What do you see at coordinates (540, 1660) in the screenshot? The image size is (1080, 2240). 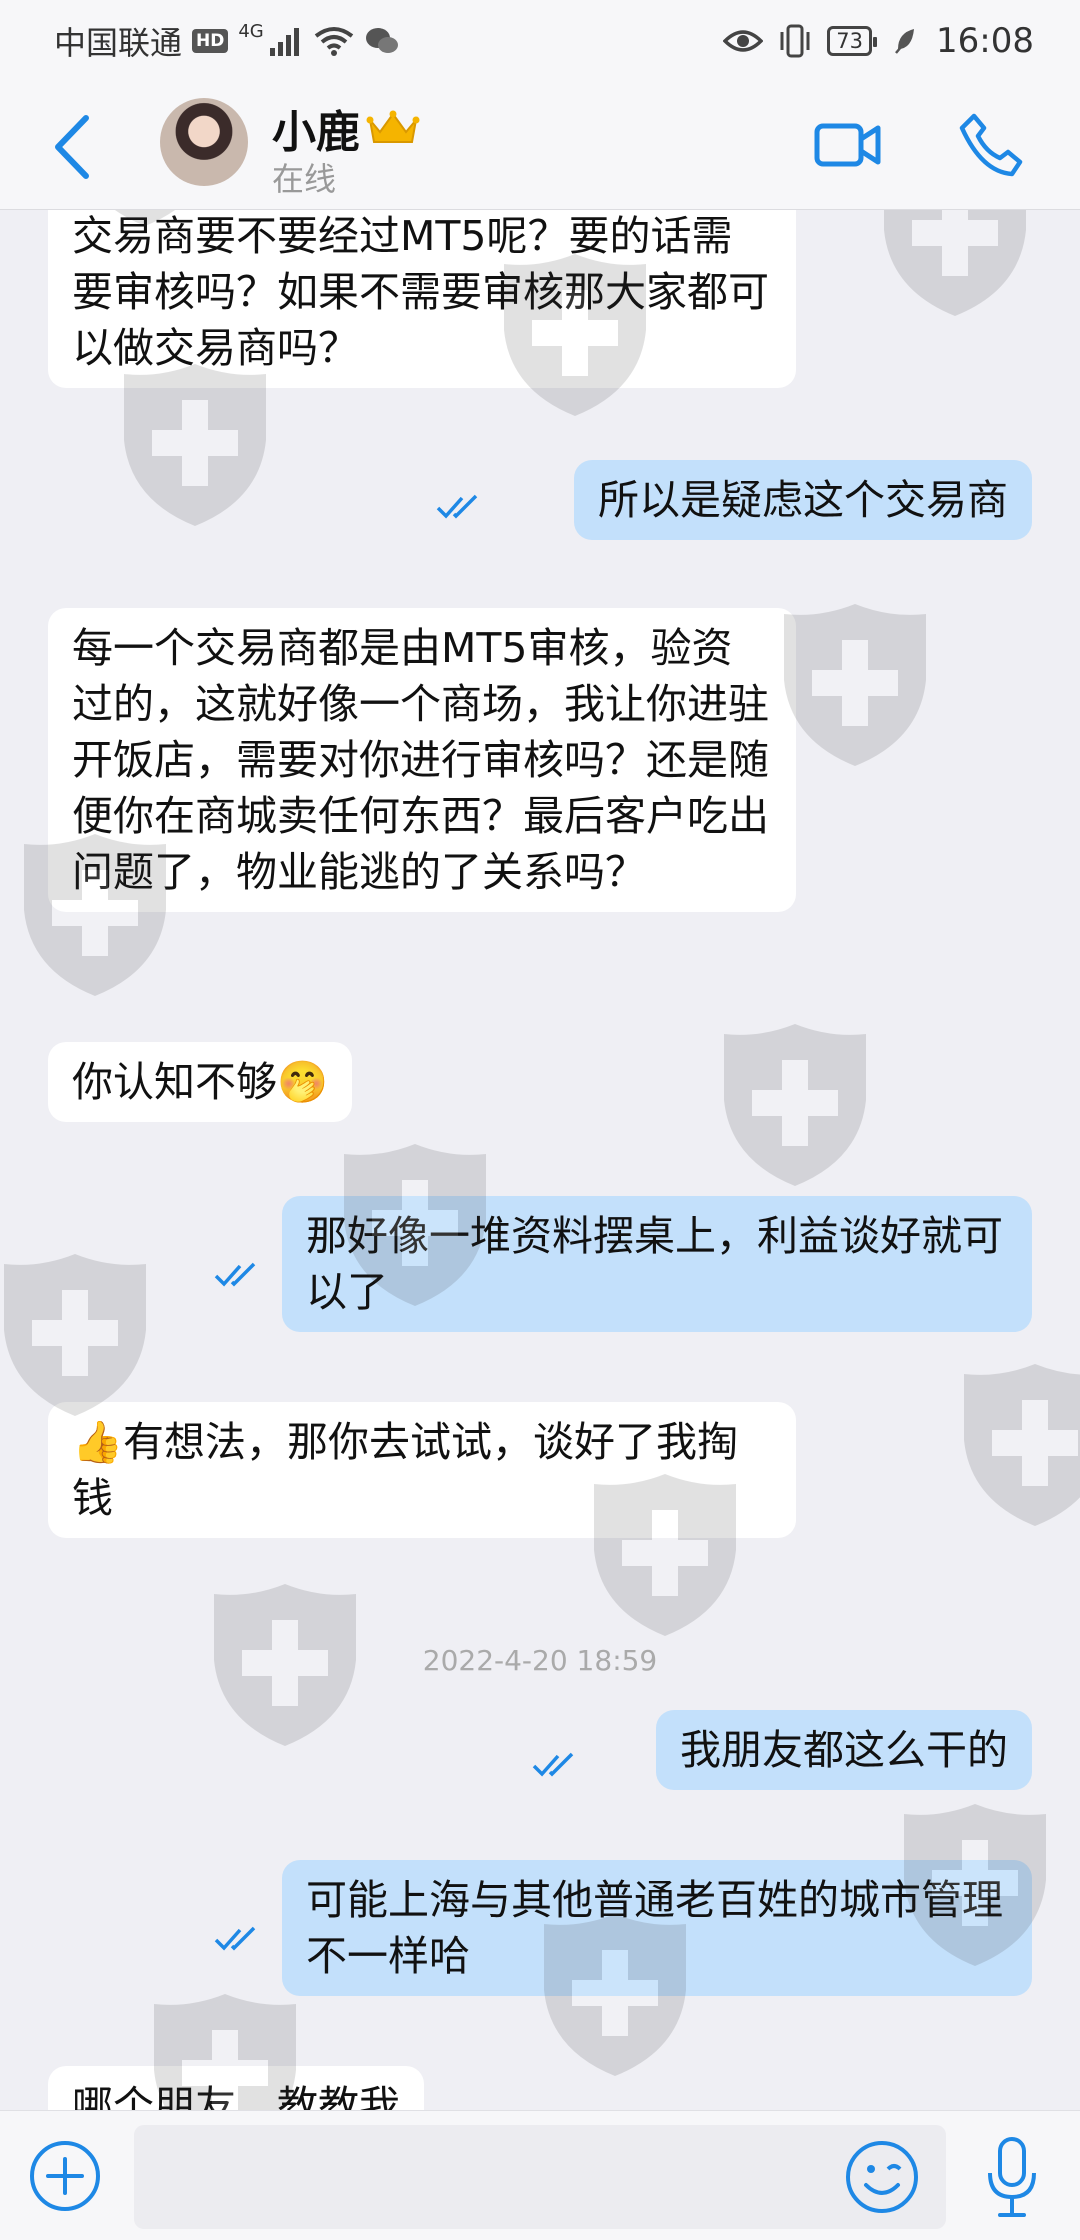 I see `message-timestamp: 2022-4-20 18:59` at bounding box center [540, 1660].